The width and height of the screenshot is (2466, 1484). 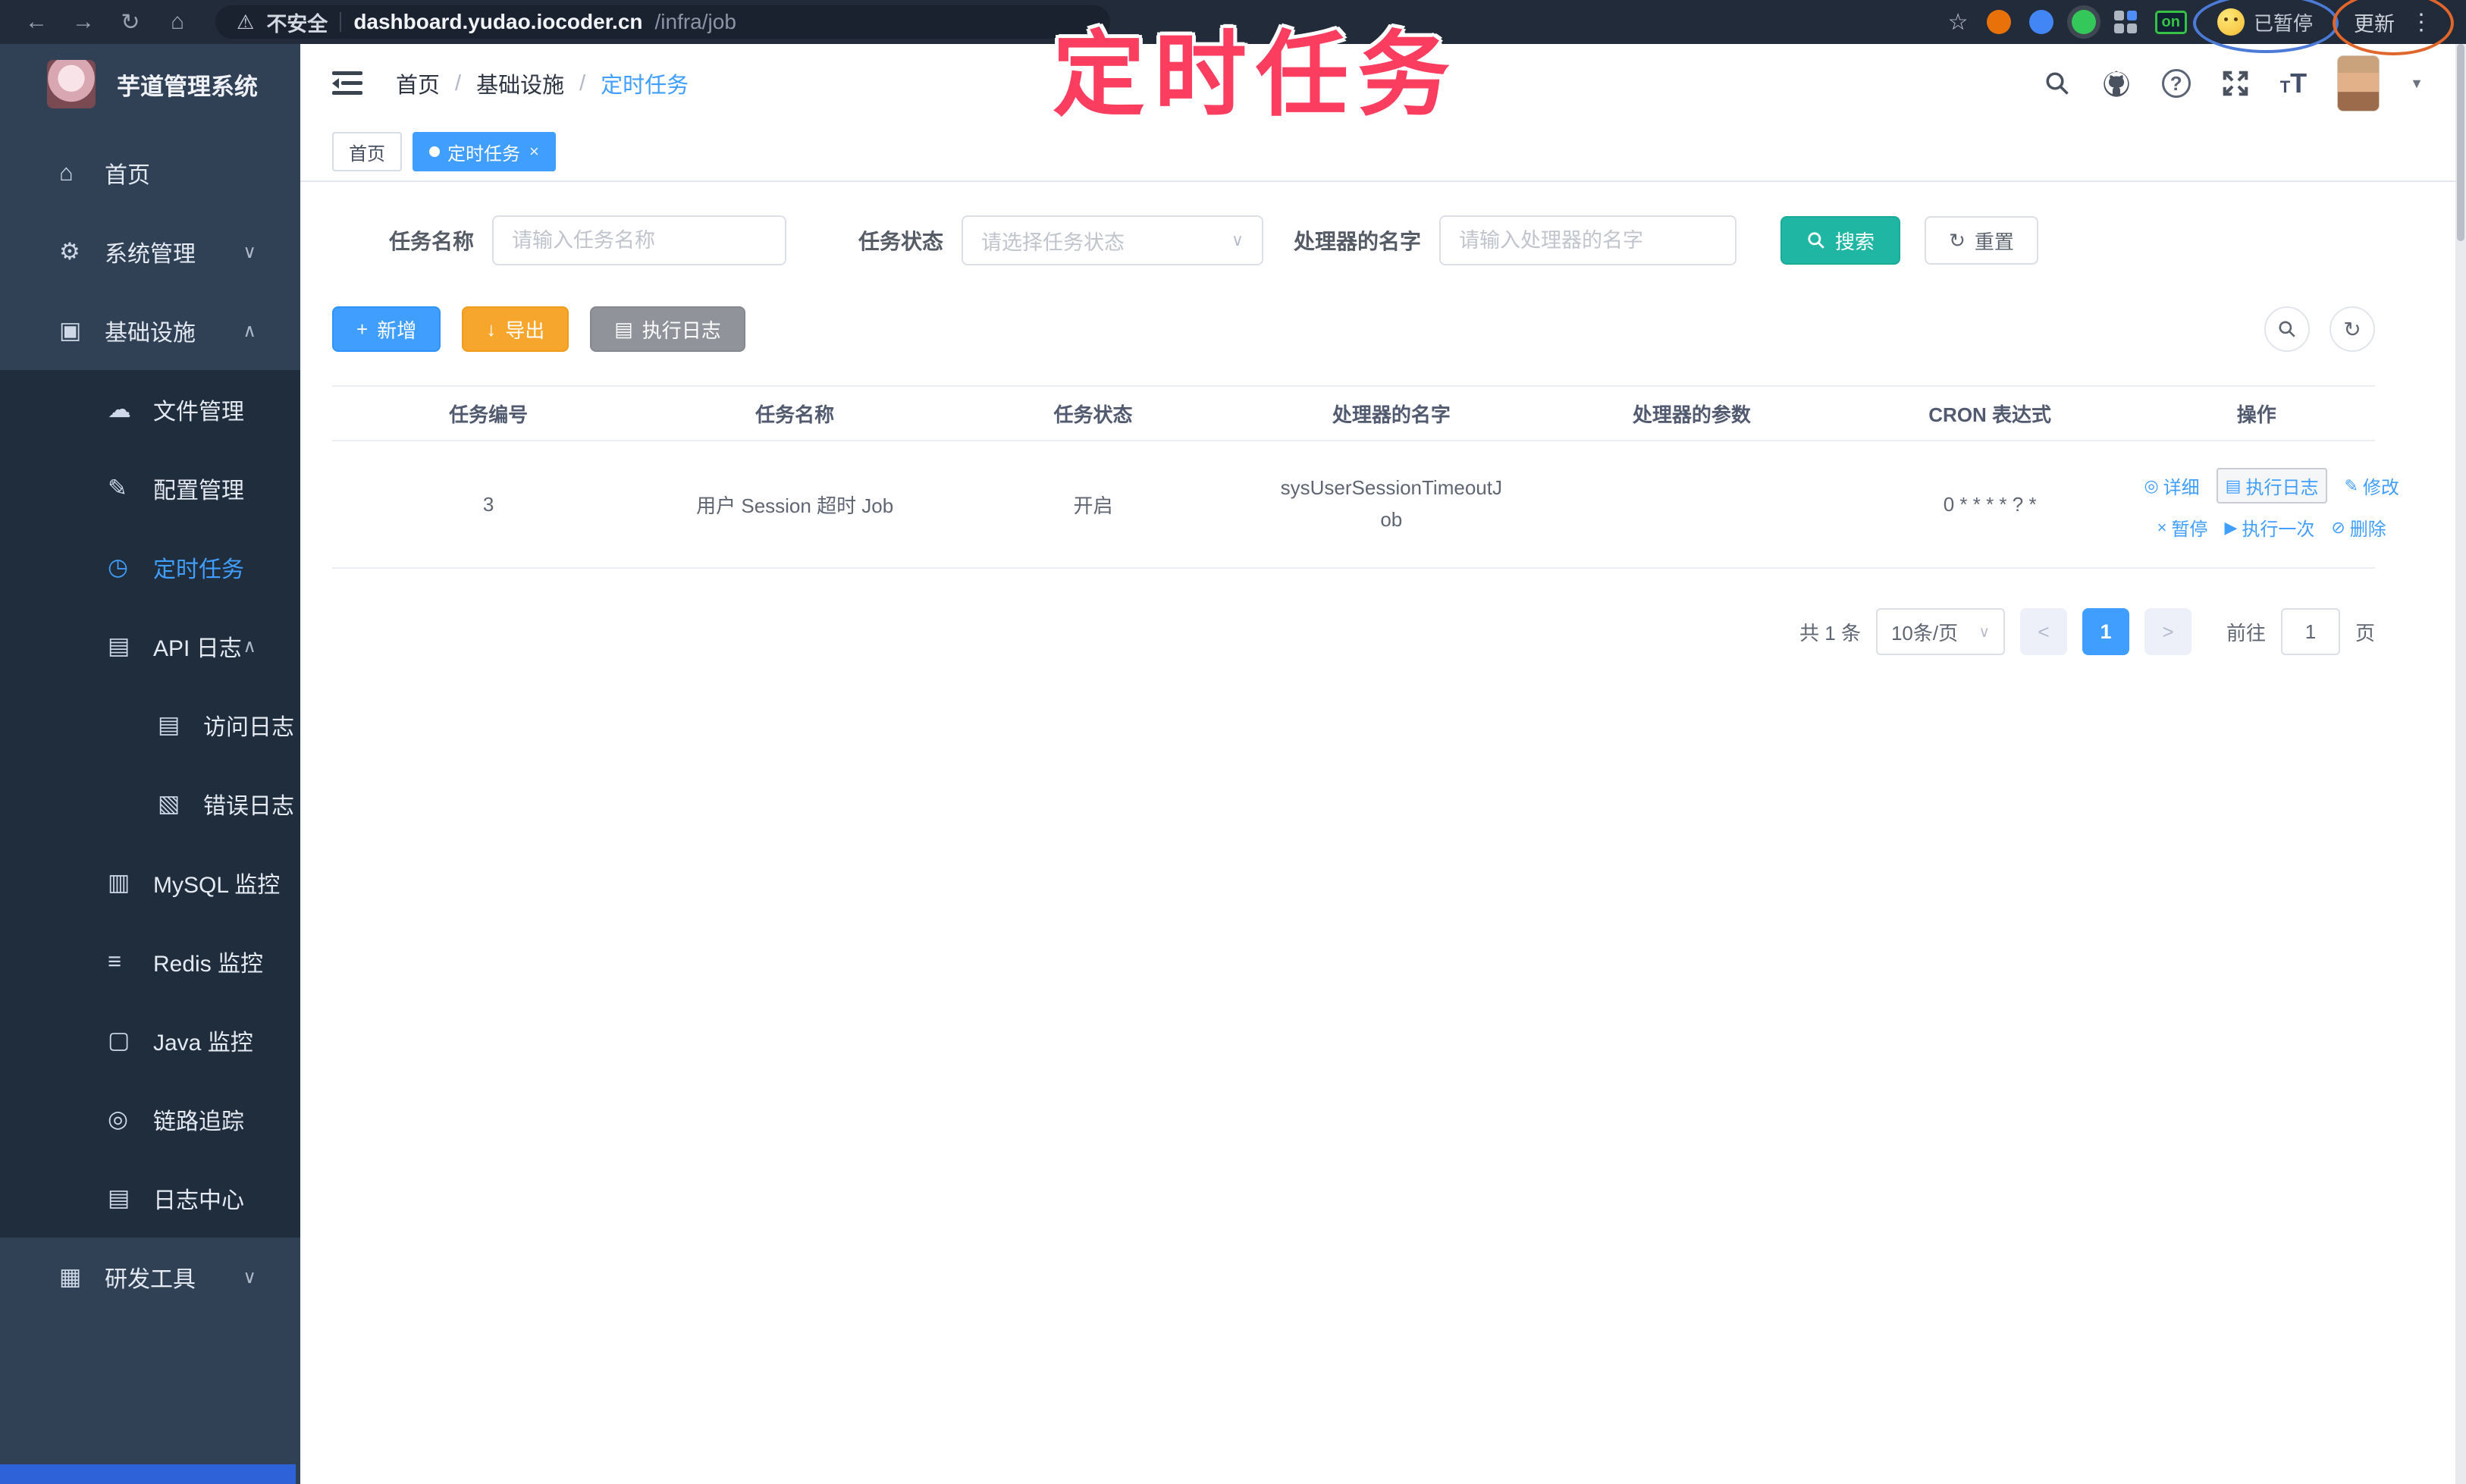 I want to click on font-size-icon: TT, so click(x=2293, y=83).